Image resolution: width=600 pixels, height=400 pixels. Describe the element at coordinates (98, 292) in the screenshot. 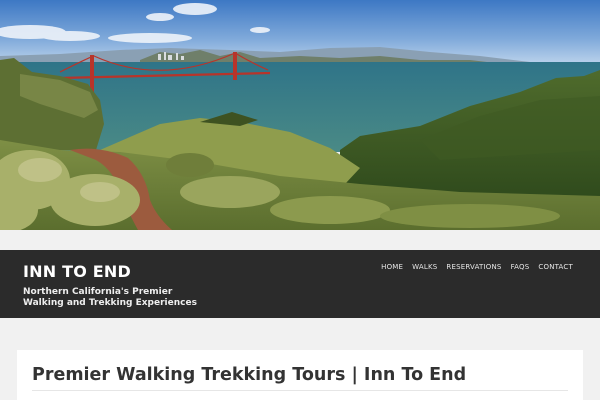

I see `tagline-line: Northern California's Premier` at that location.